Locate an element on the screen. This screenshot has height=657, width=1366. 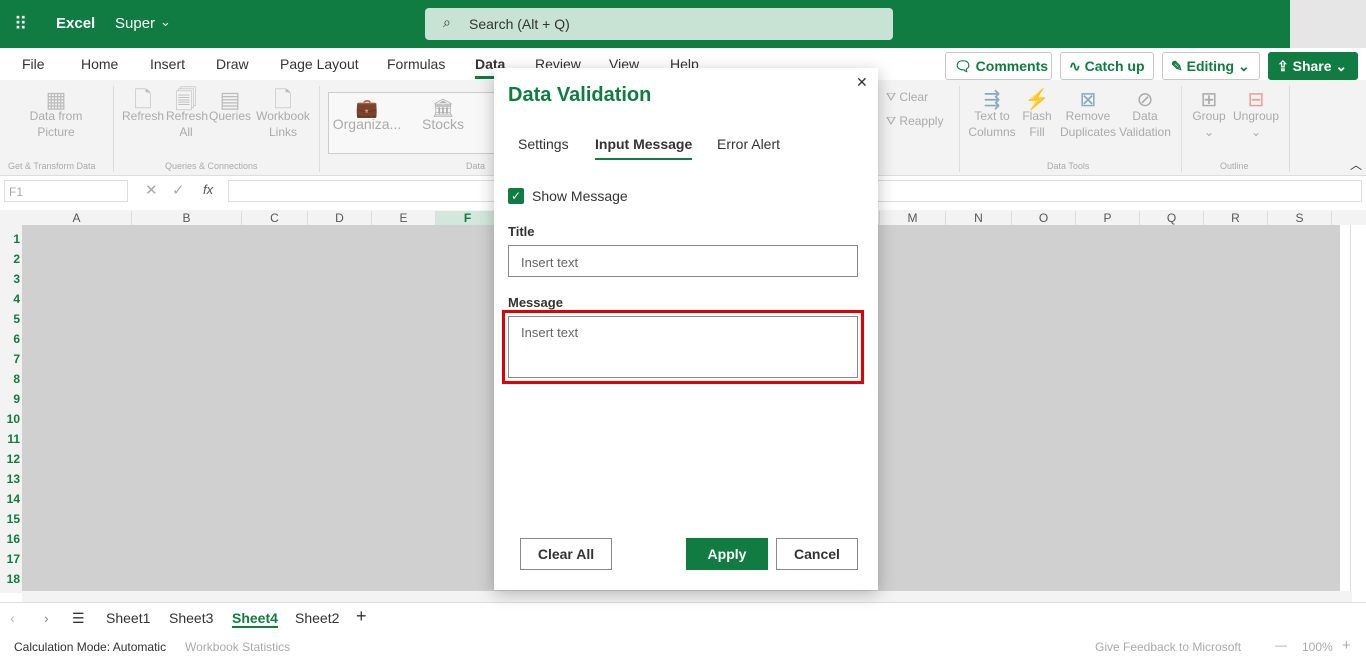
column-header: N is located at coordinates (979, 218).